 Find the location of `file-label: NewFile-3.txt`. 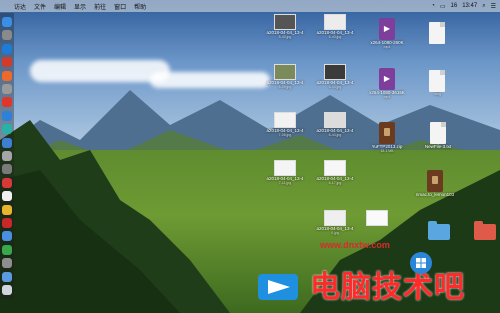

file-label: NewFile-3.txt is located at coordinates (438, 146).